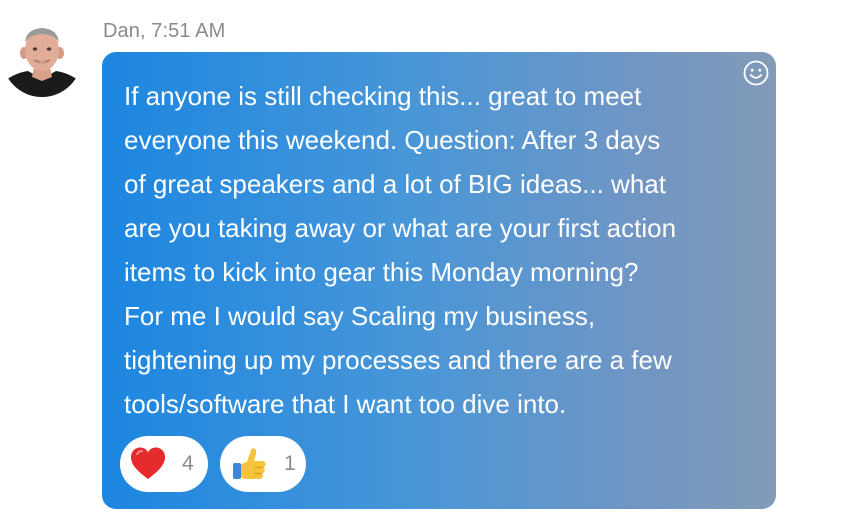 This screenshot has height=532, width=842. Describe the element at coordinates (249, 463) in the screenshot. I see `thumbs-up-icon` at that location.